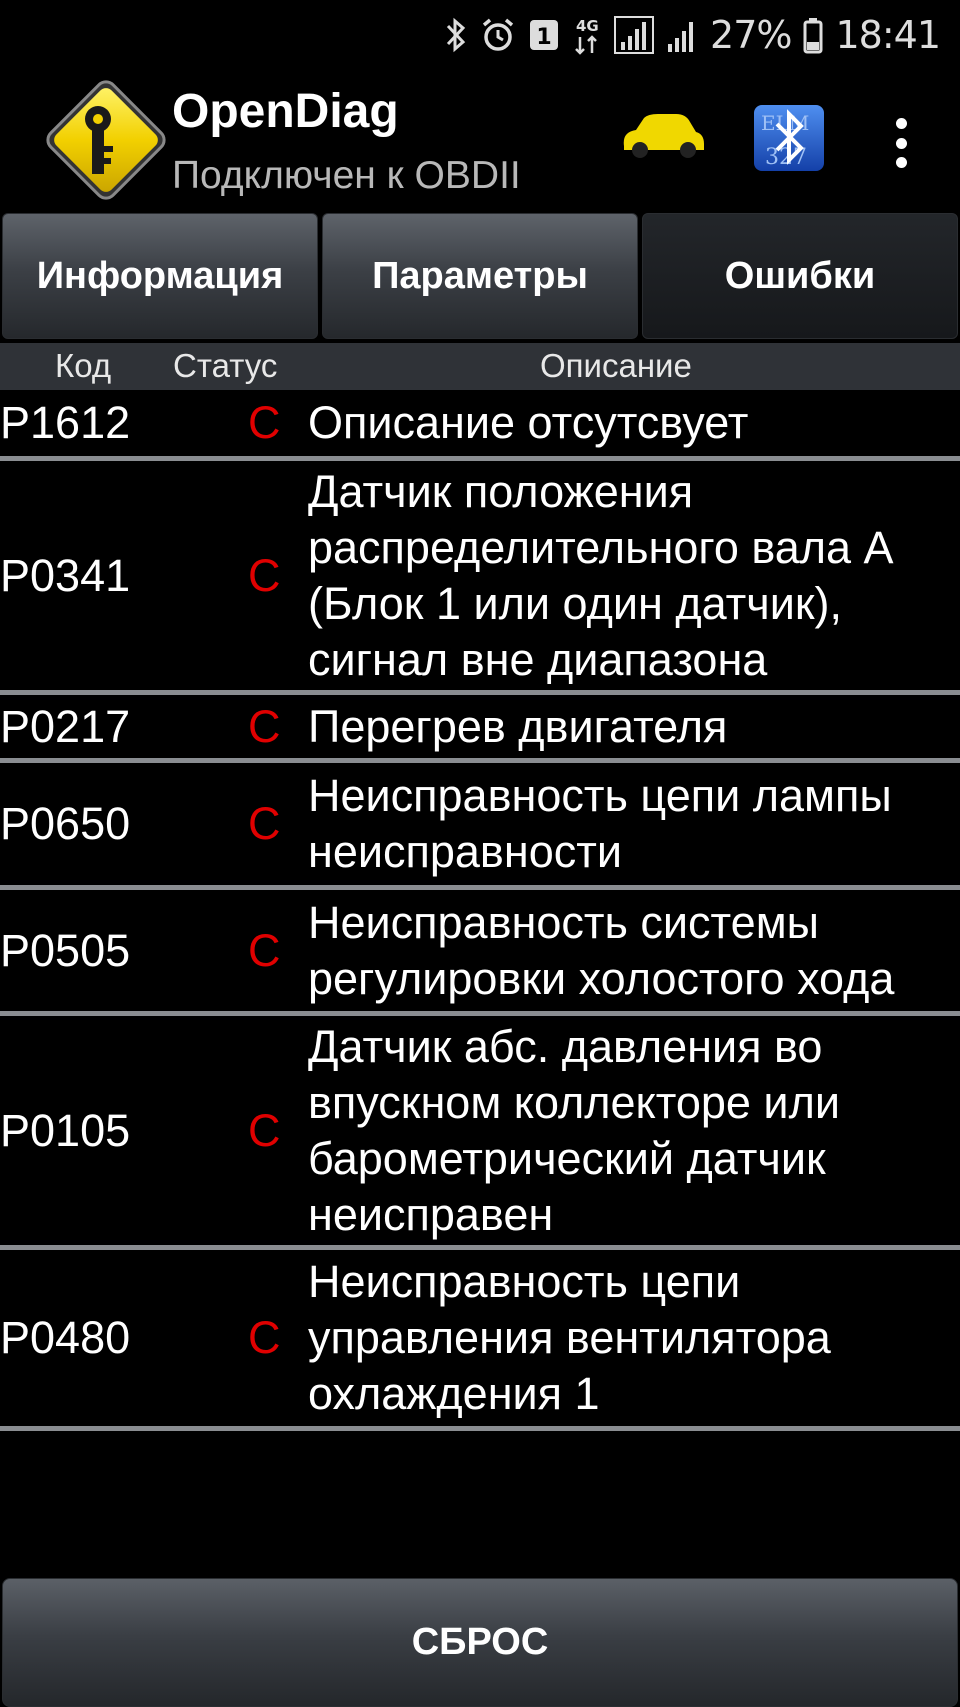  Describe the element at coordinates (106, 140) in the screenshot. I see `key-diamond-logo-icon` at that location.